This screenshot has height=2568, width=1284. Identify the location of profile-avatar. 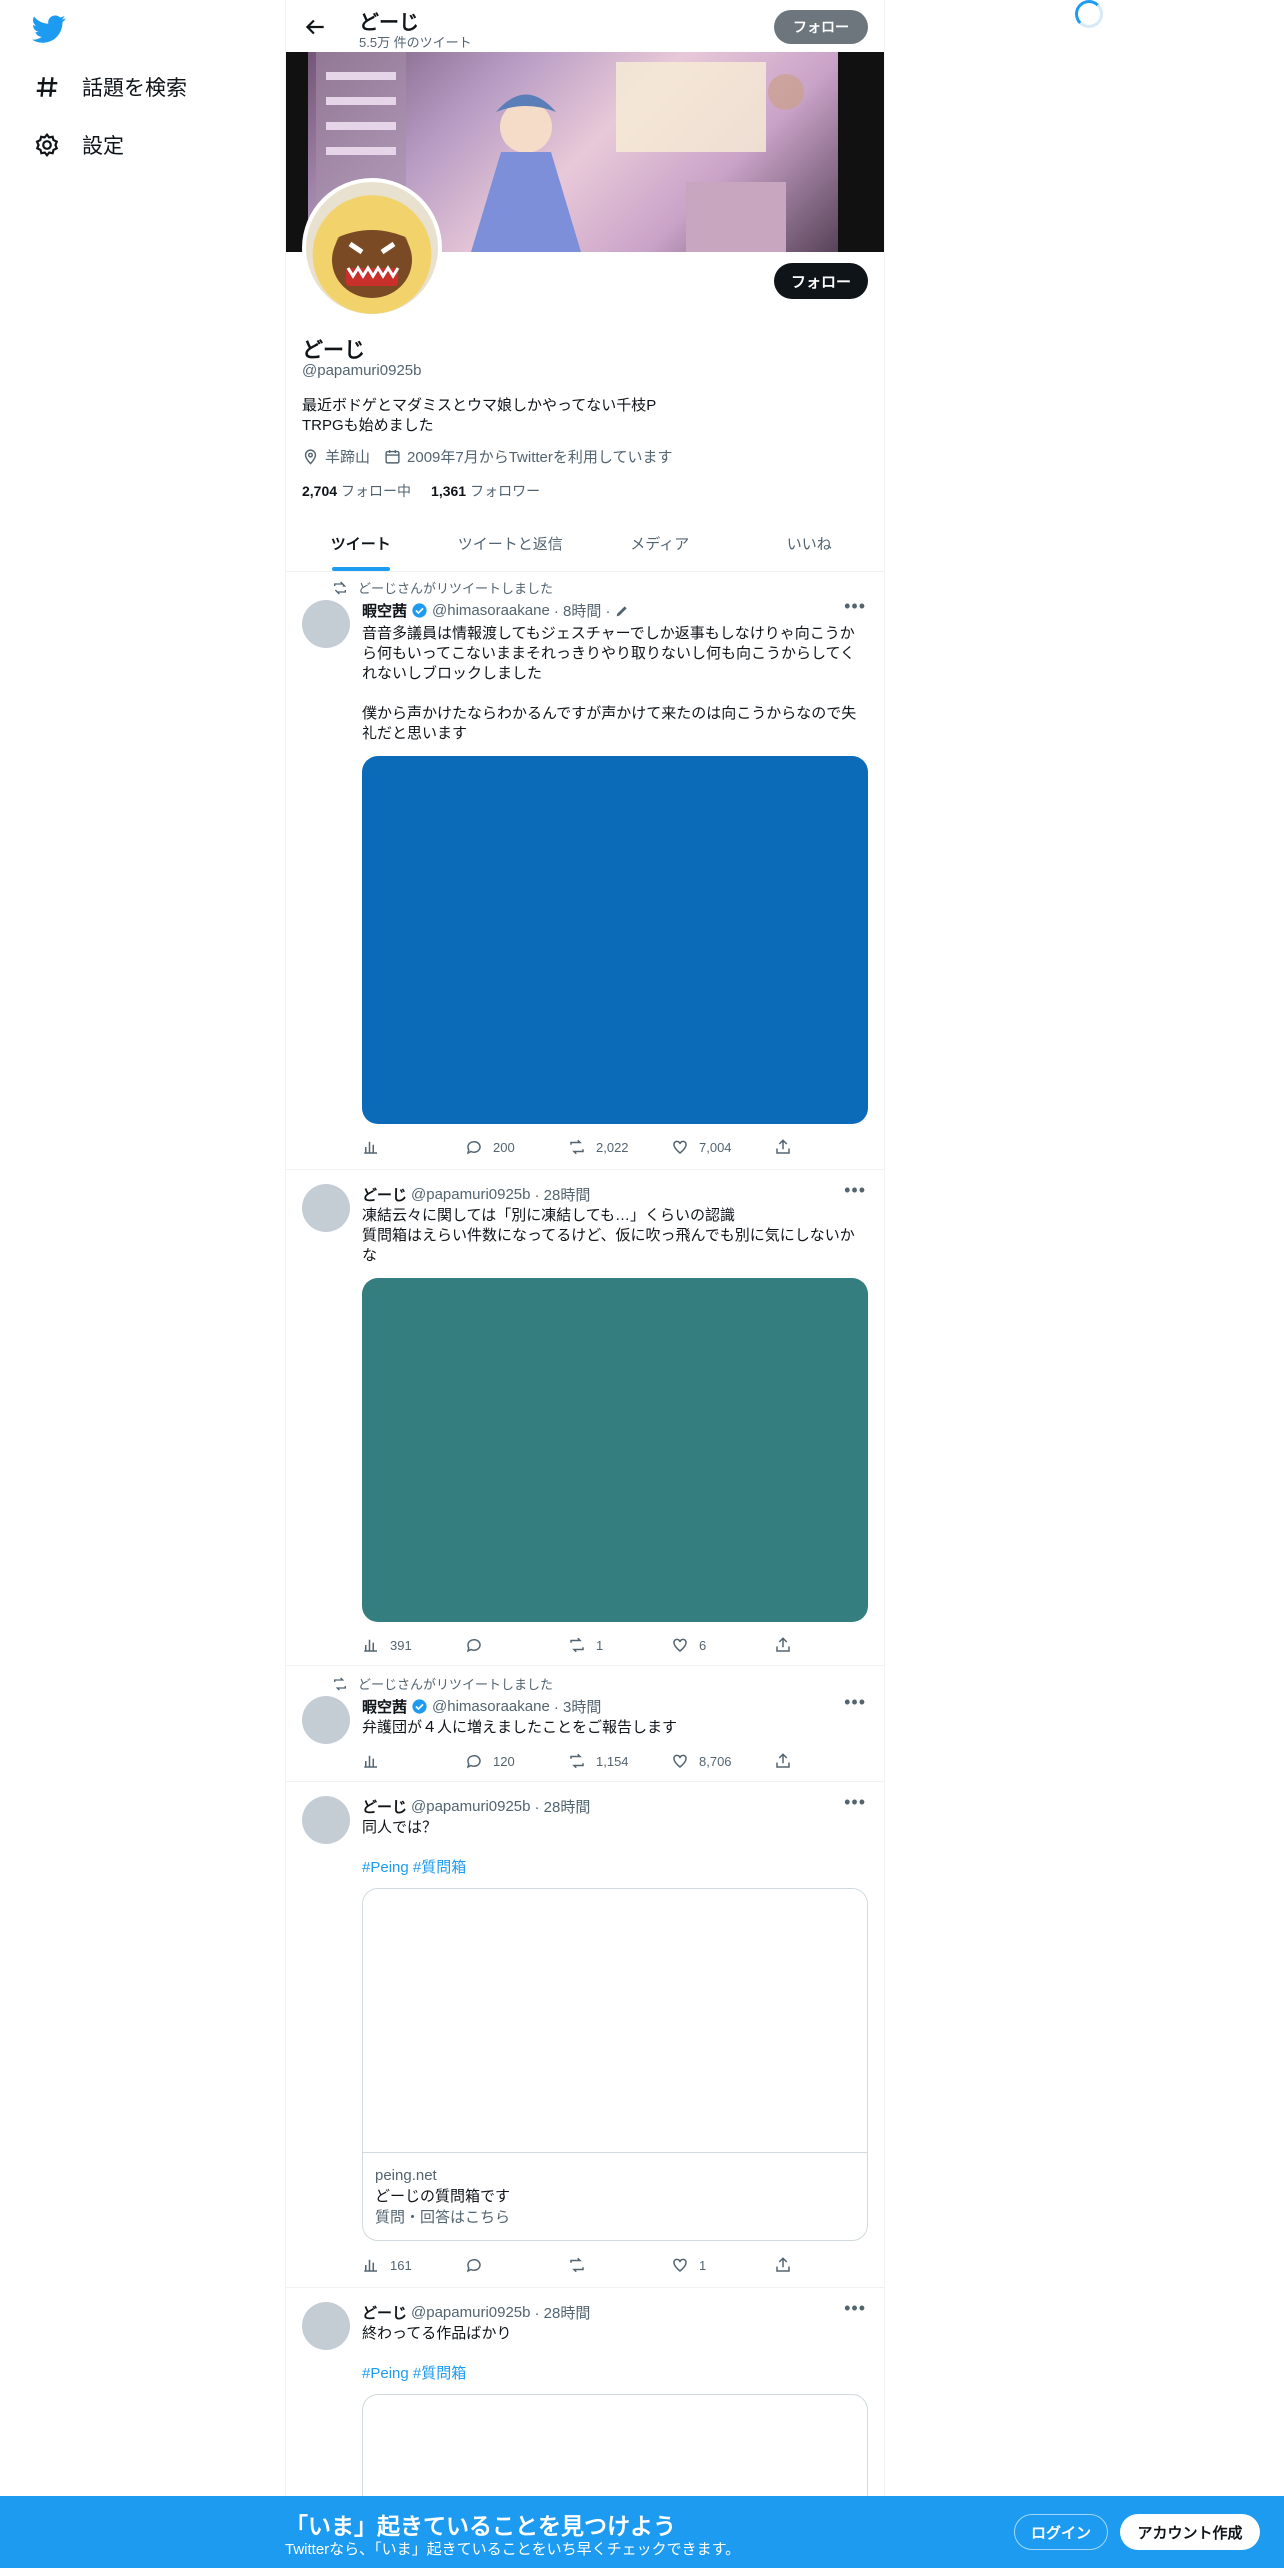
(372, 248).